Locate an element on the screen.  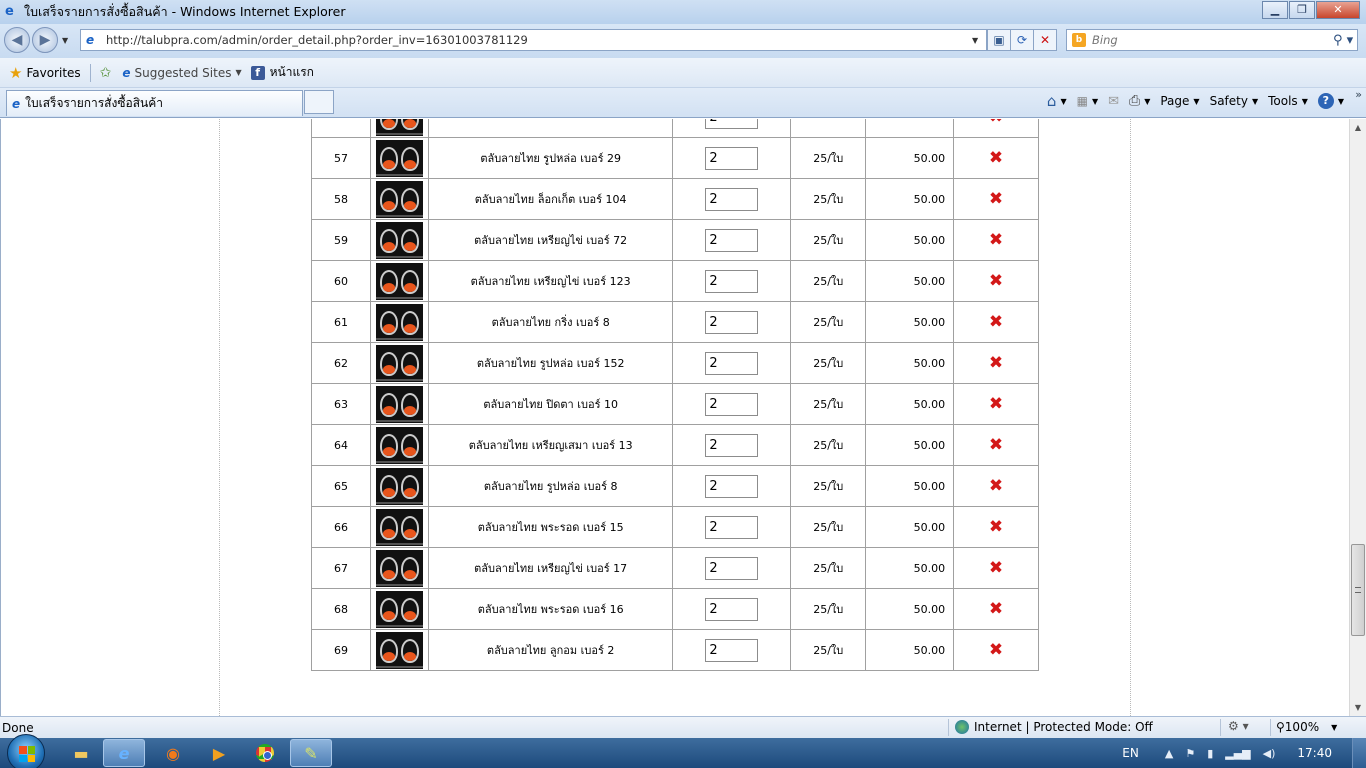
help-menu: ? ▼ is located at coordinates (1330, 101).